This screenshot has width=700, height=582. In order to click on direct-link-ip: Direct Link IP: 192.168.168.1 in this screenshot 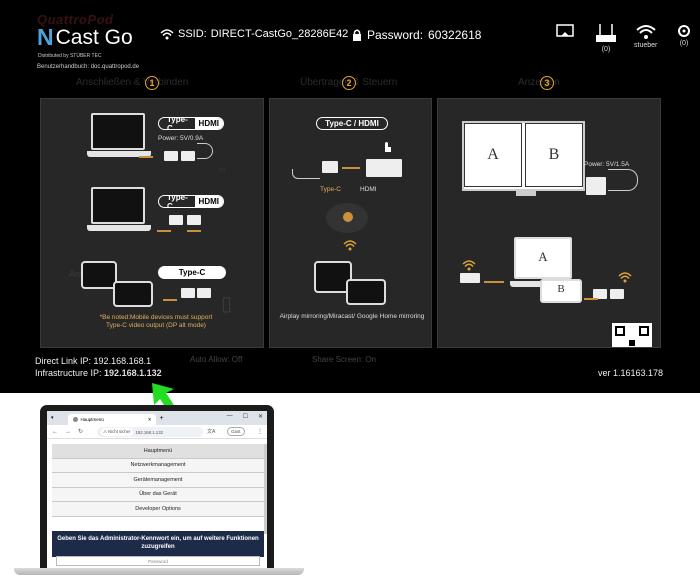, I will do `click(93, 361)`.